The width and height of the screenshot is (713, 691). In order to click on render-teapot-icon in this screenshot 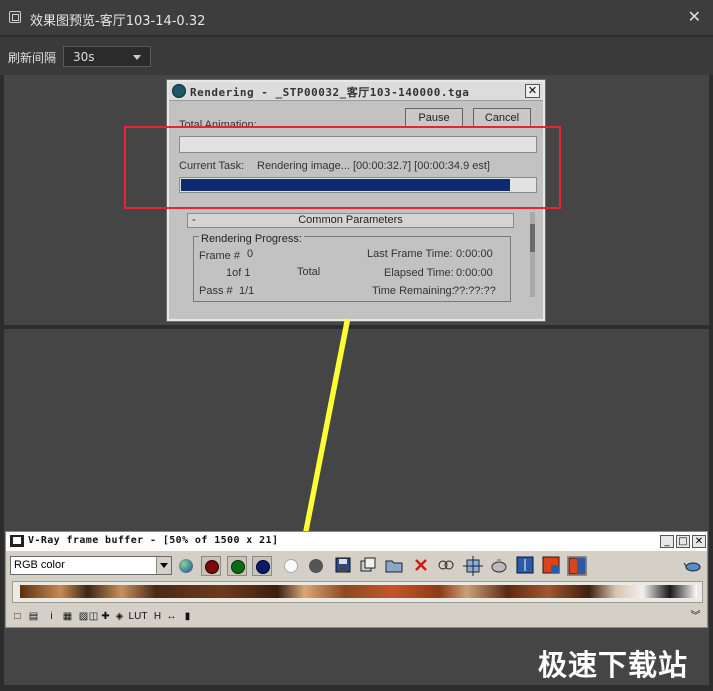, I will do `click(499, 566)`.